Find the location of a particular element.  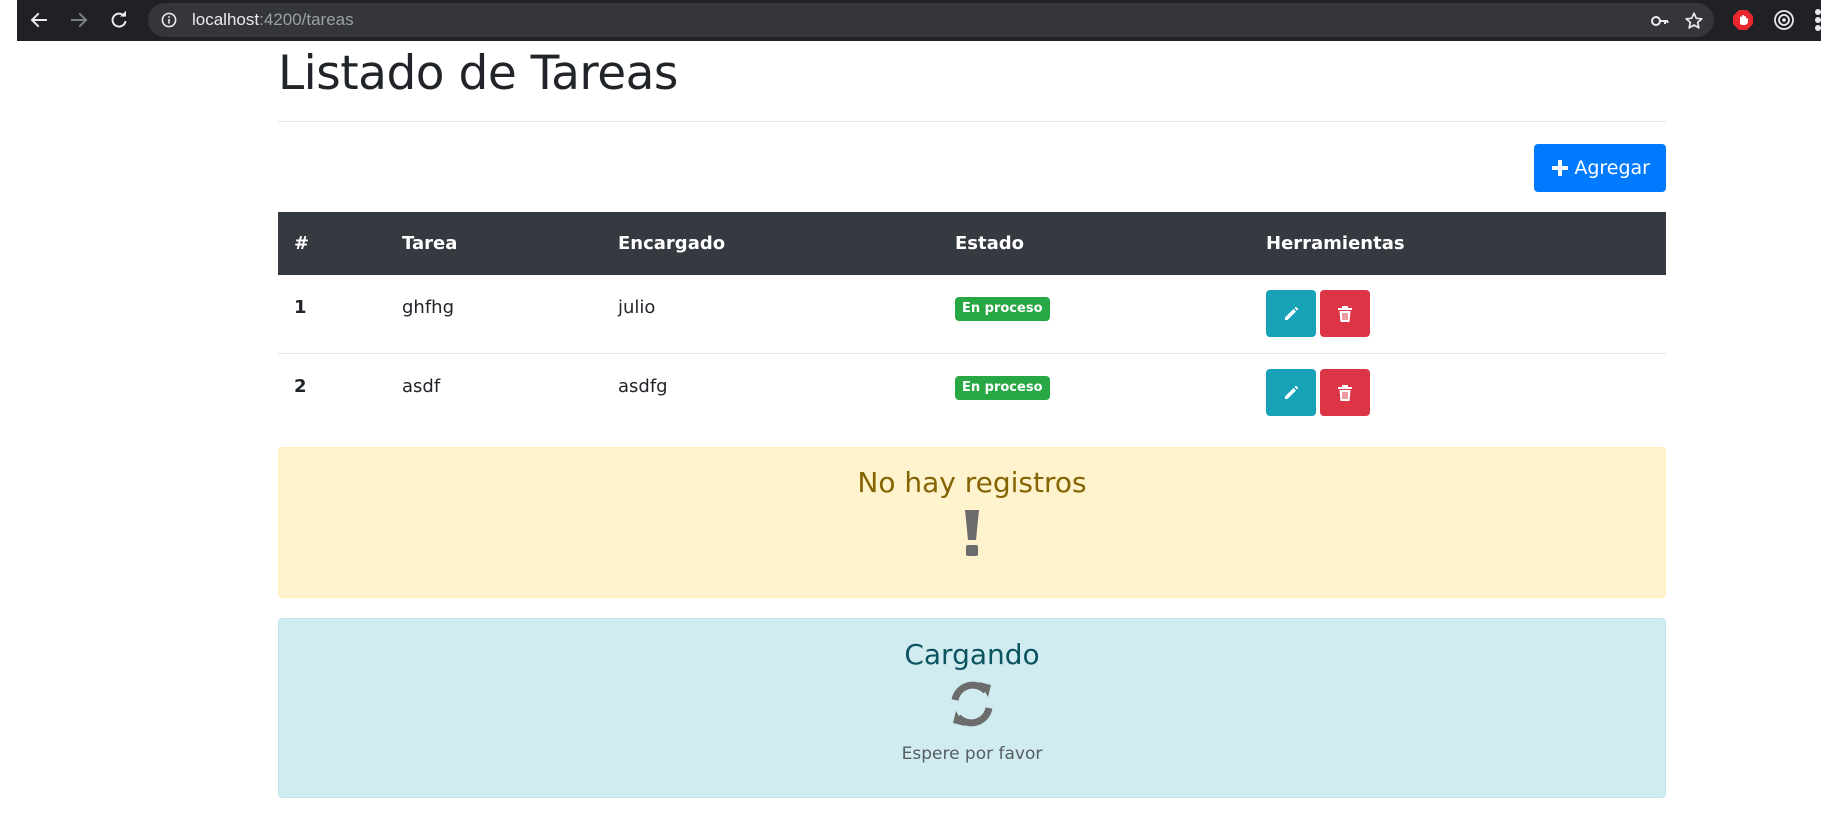

cell-owner: asdfg is located at coordinates (770, 393).